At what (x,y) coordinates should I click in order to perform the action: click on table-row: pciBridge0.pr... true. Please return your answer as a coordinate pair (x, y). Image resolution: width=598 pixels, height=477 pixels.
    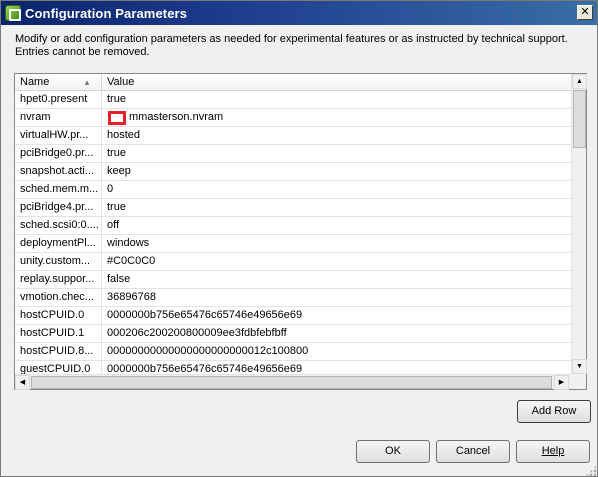
    Looking at the image, I should click on (293, 154).